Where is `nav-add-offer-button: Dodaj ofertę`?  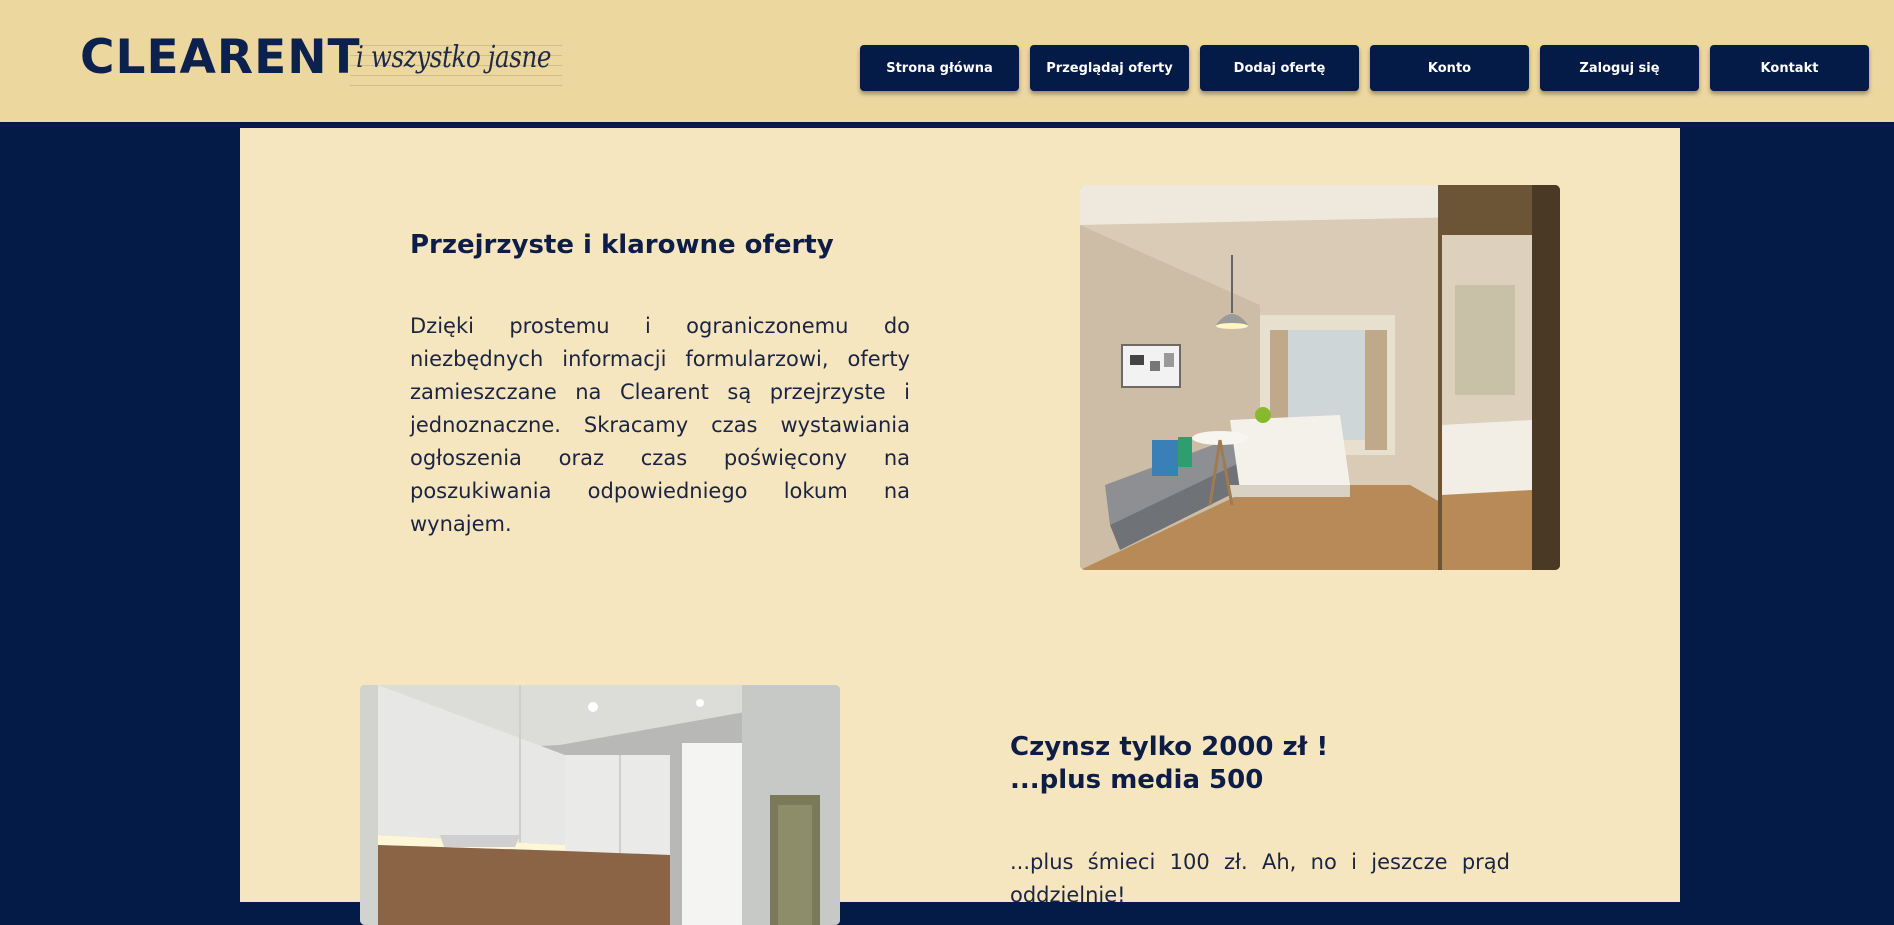 nav-add-offer-button: Dodaj ofertę is located at coordinates (1279, 68).